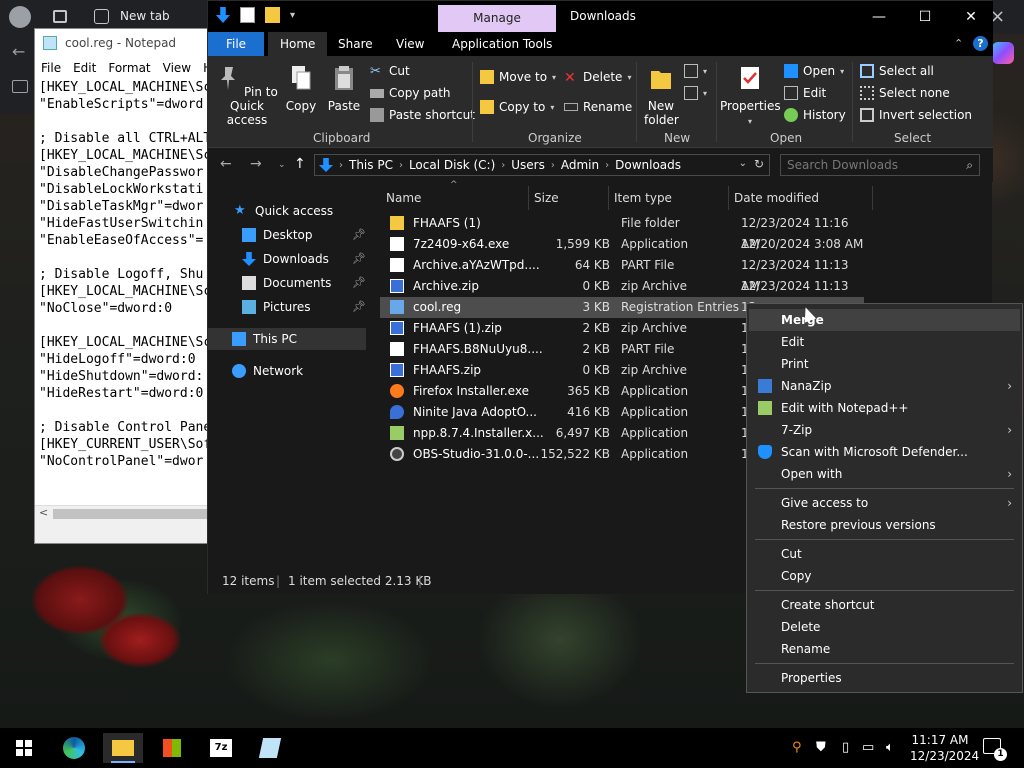 The width and height of the screenshot is (1024, 768). I want to click on start-button, so click(24, 748).